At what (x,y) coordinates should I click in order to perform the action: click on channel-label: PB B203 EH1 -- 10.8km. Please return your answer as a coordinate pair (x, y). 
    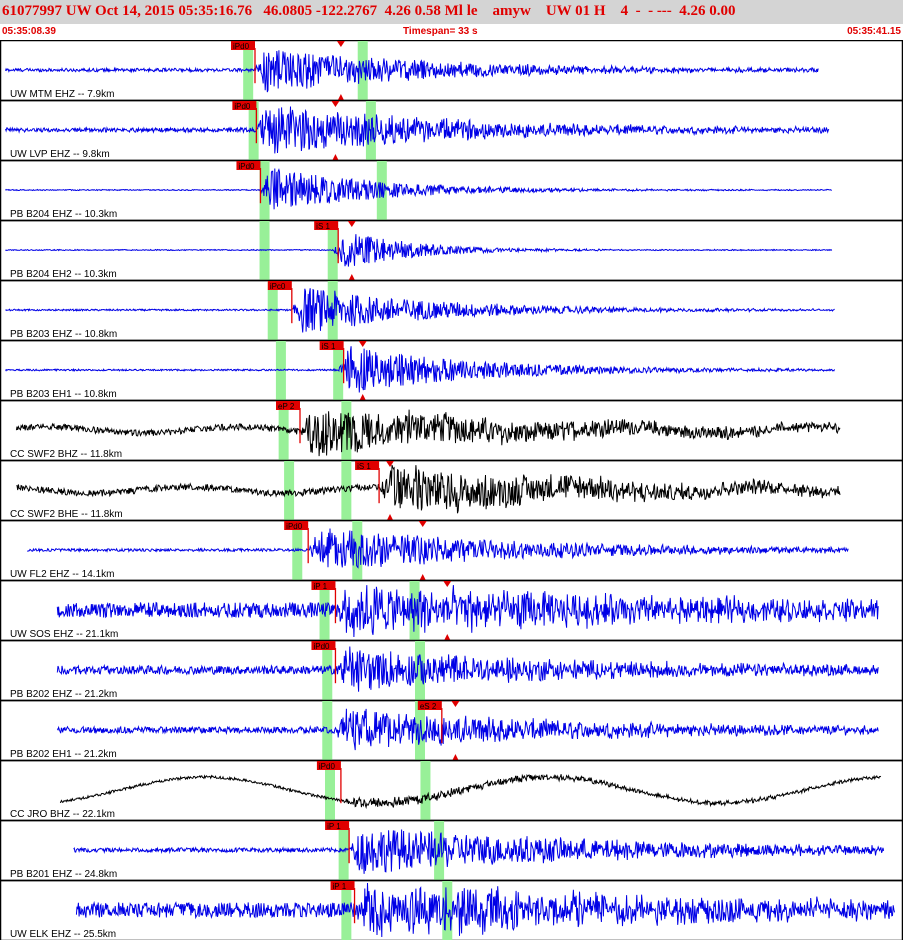
    Looking at the image, I should click on (63, 394).